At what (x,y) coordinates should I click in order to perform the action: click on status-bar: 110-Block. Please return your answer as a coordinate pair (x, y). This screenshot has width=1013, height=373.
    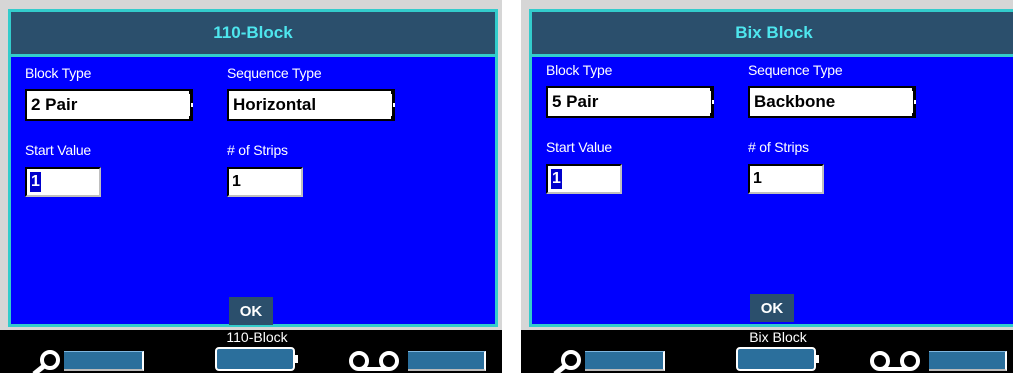
    Looking at the image, I should click on (251, 351).